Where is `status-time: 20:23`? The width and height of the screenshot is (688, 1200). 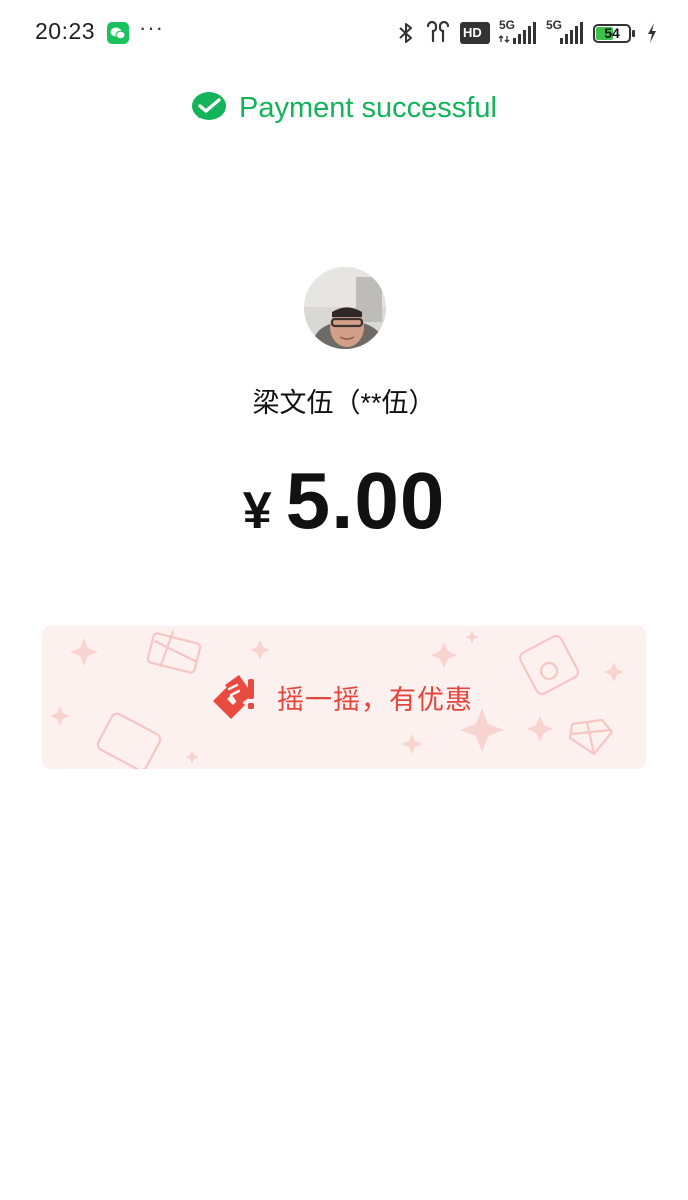 status-time: 20:23 is located at coordinates (65, 31).